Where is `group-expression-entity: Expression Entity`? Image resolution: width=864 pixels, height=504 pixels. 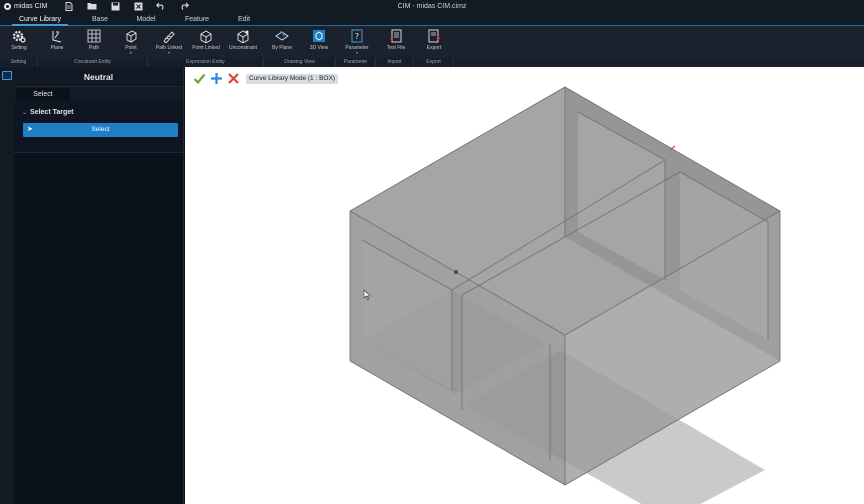 group-expression-entity: Expression Entity is located at coordinates (206, 62).